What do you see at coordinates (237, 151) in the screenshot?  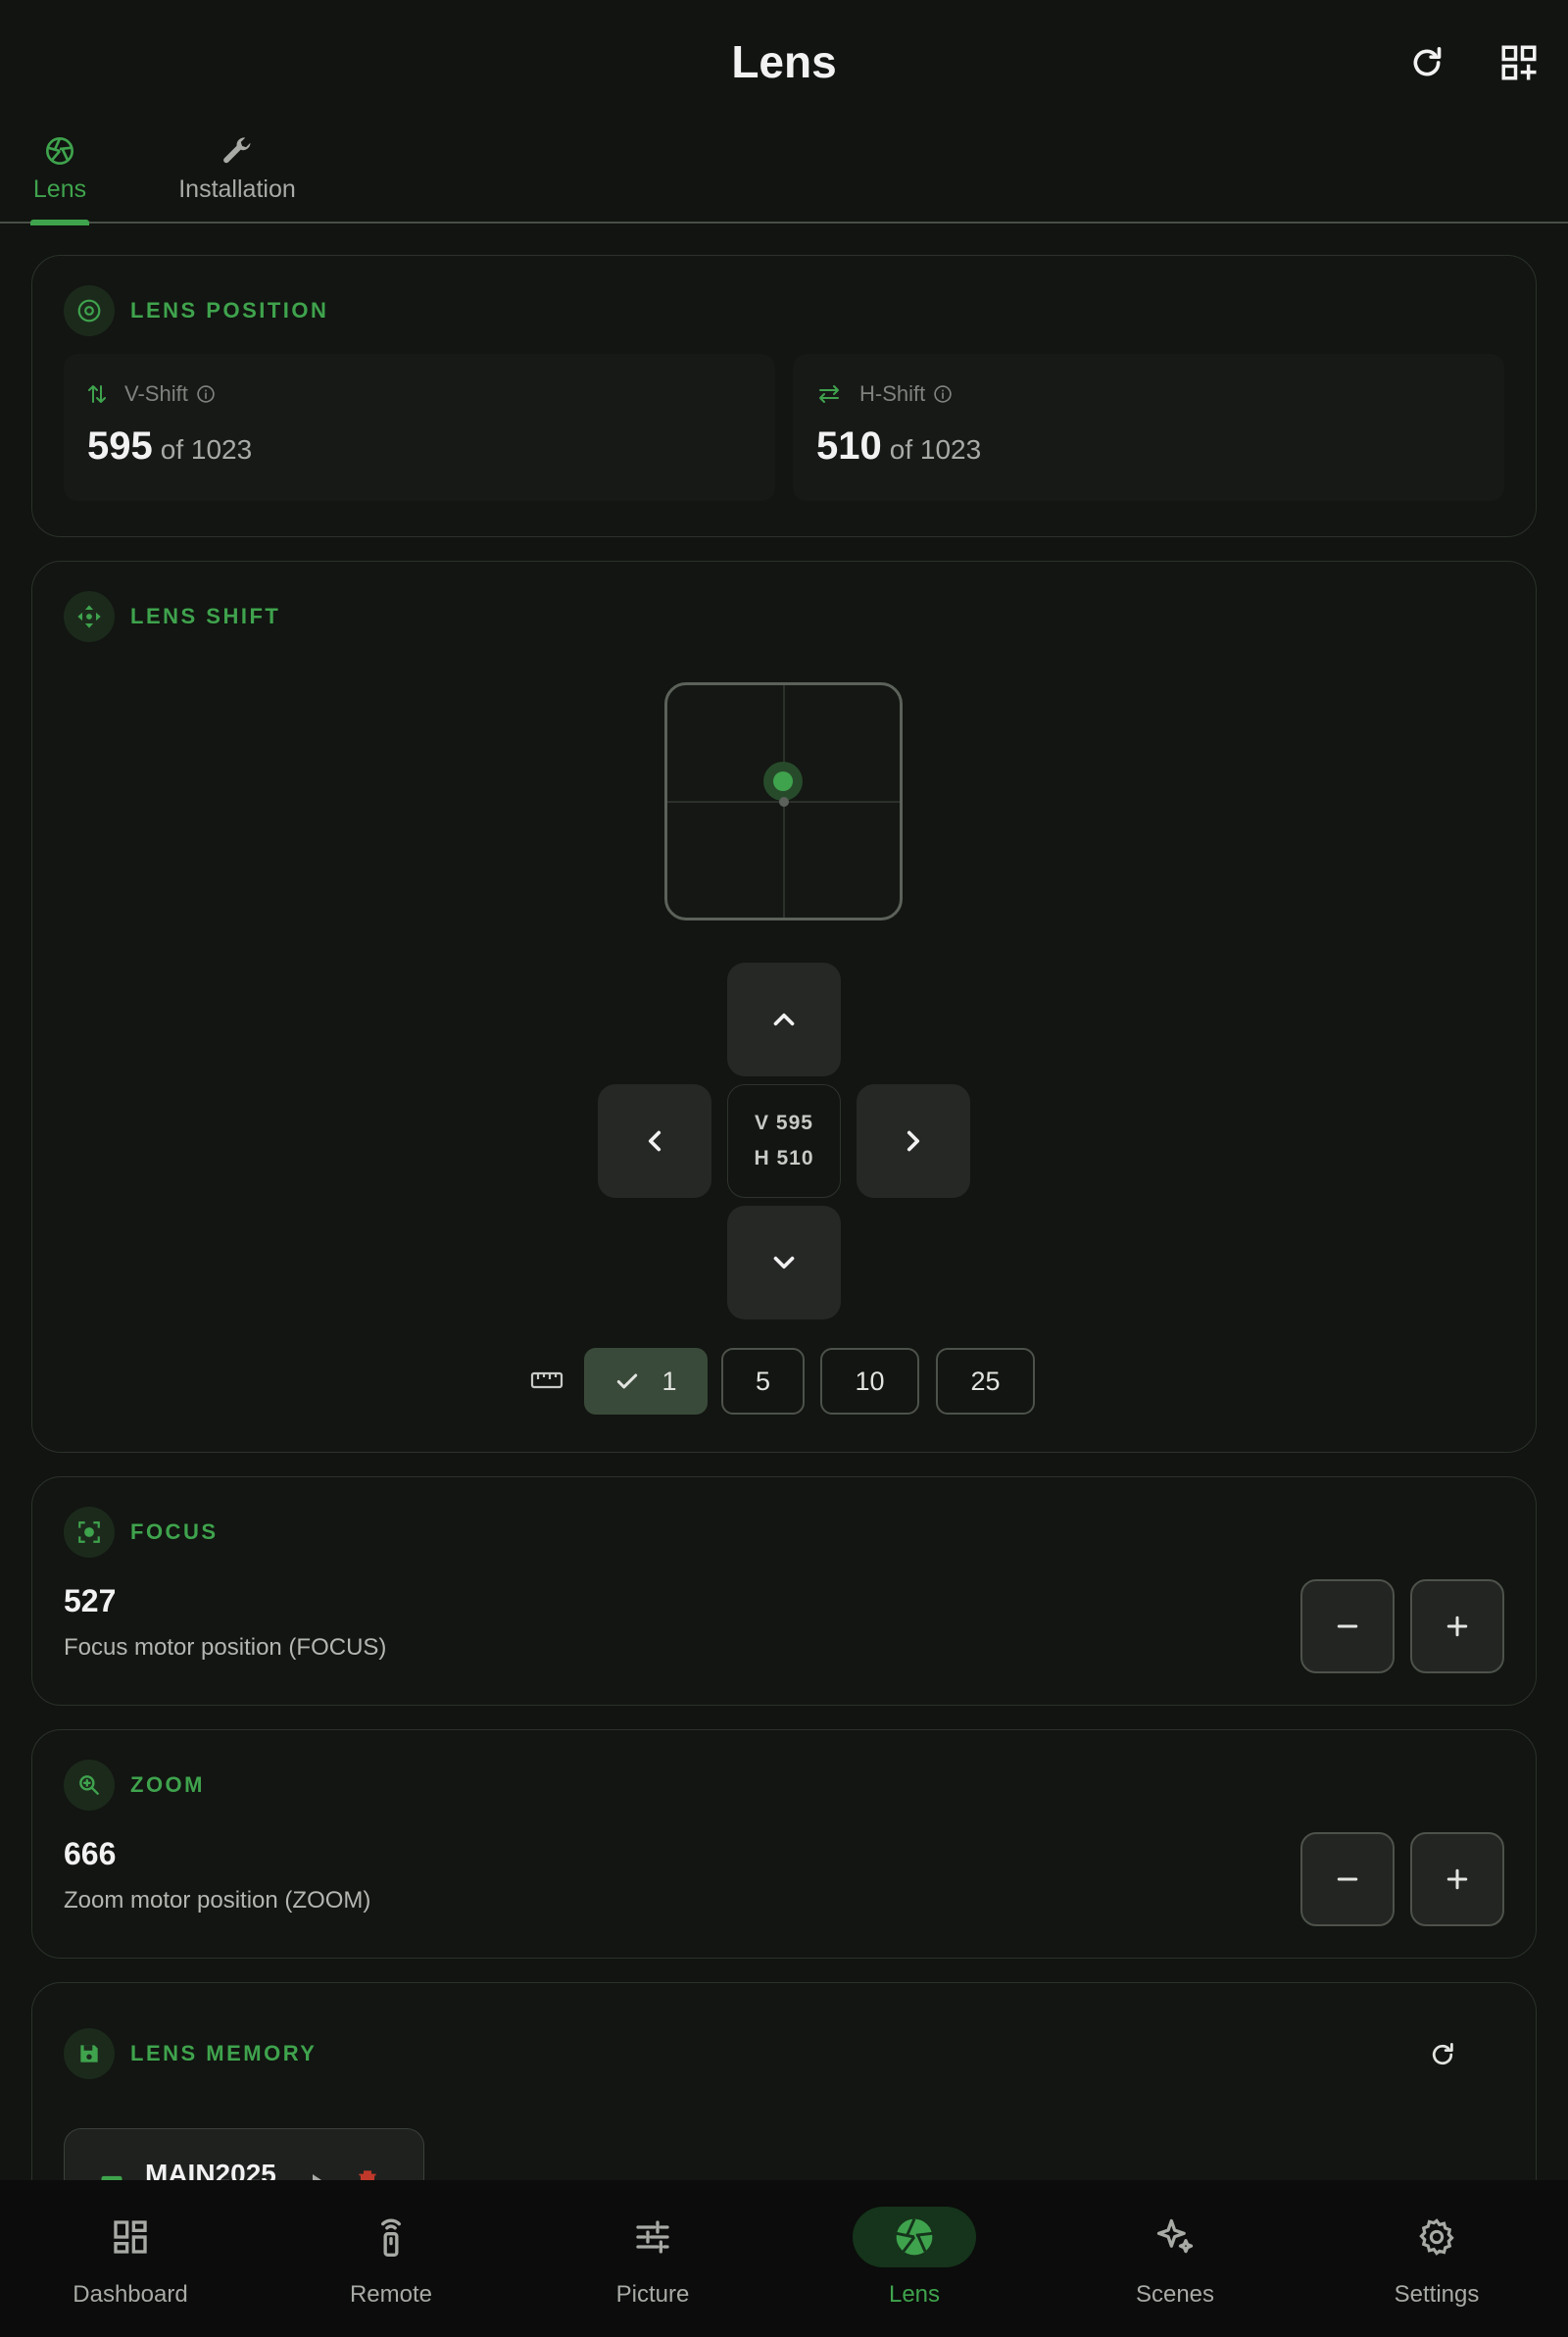 I see `wrench-icon` at bounding box center [237, 151].